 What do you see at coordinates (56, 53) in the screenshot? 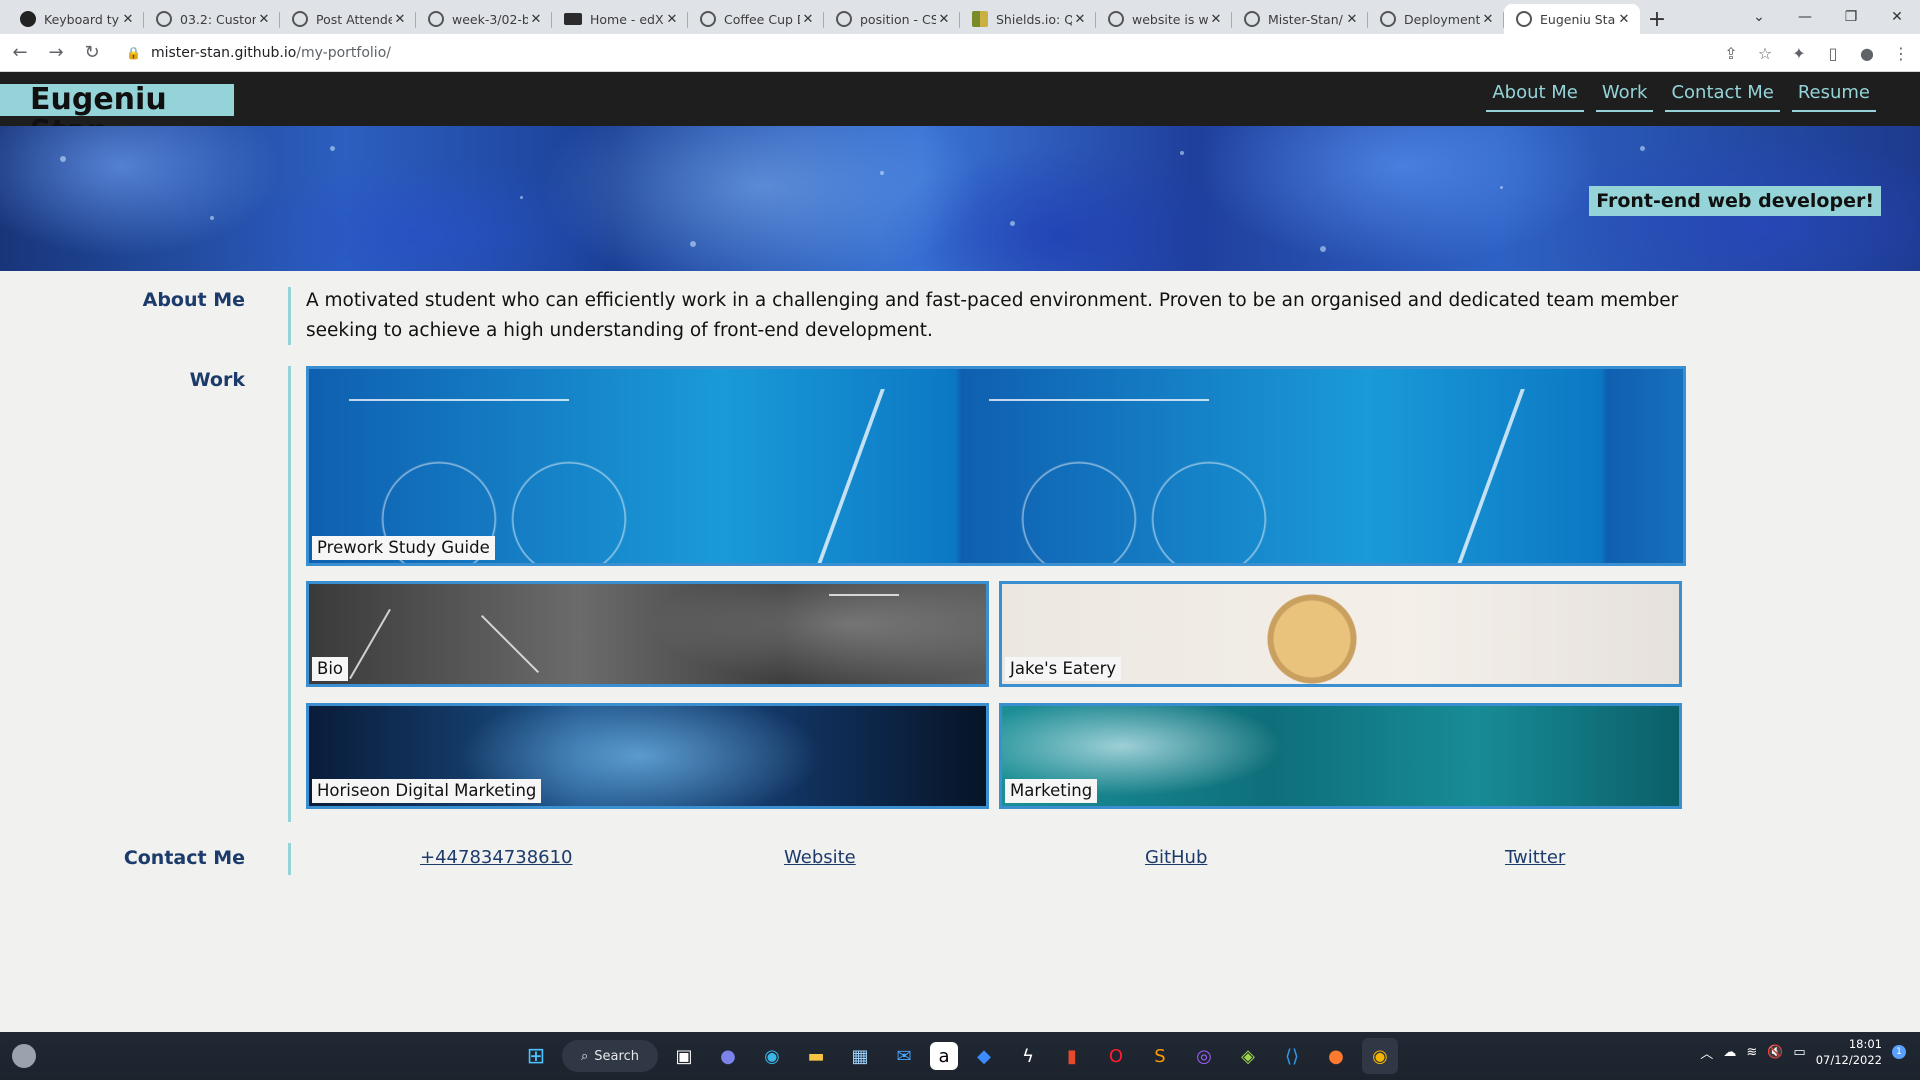
I see `forward-arrow-icon: →` at bounding box center [56, 53].